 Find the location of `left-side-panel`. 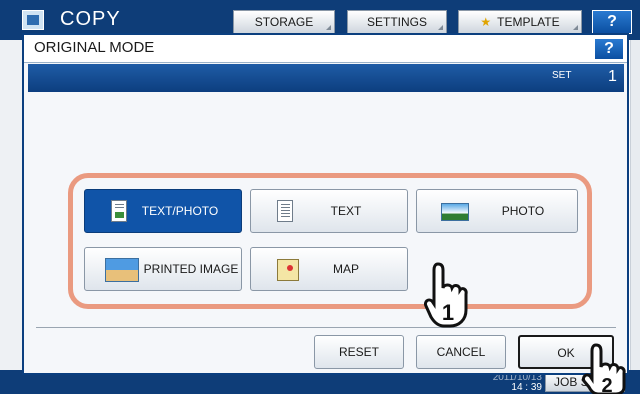

left-side-panel is located at coordinates (11, 205).